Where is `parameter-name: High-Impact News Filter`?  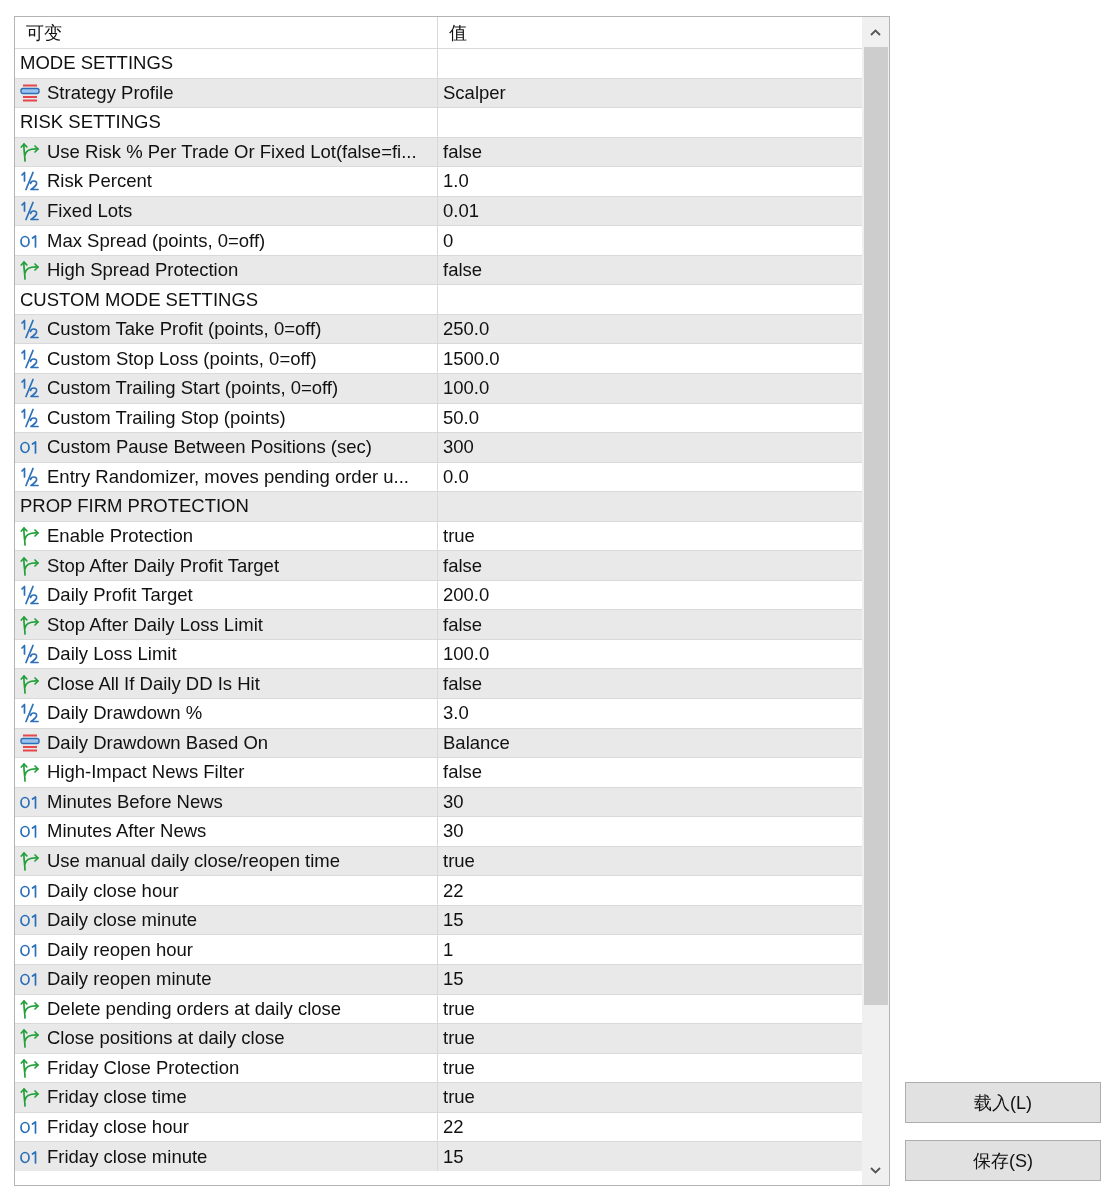
parameter-name: High-Impact News Filter is located at coordinates (146, 772).